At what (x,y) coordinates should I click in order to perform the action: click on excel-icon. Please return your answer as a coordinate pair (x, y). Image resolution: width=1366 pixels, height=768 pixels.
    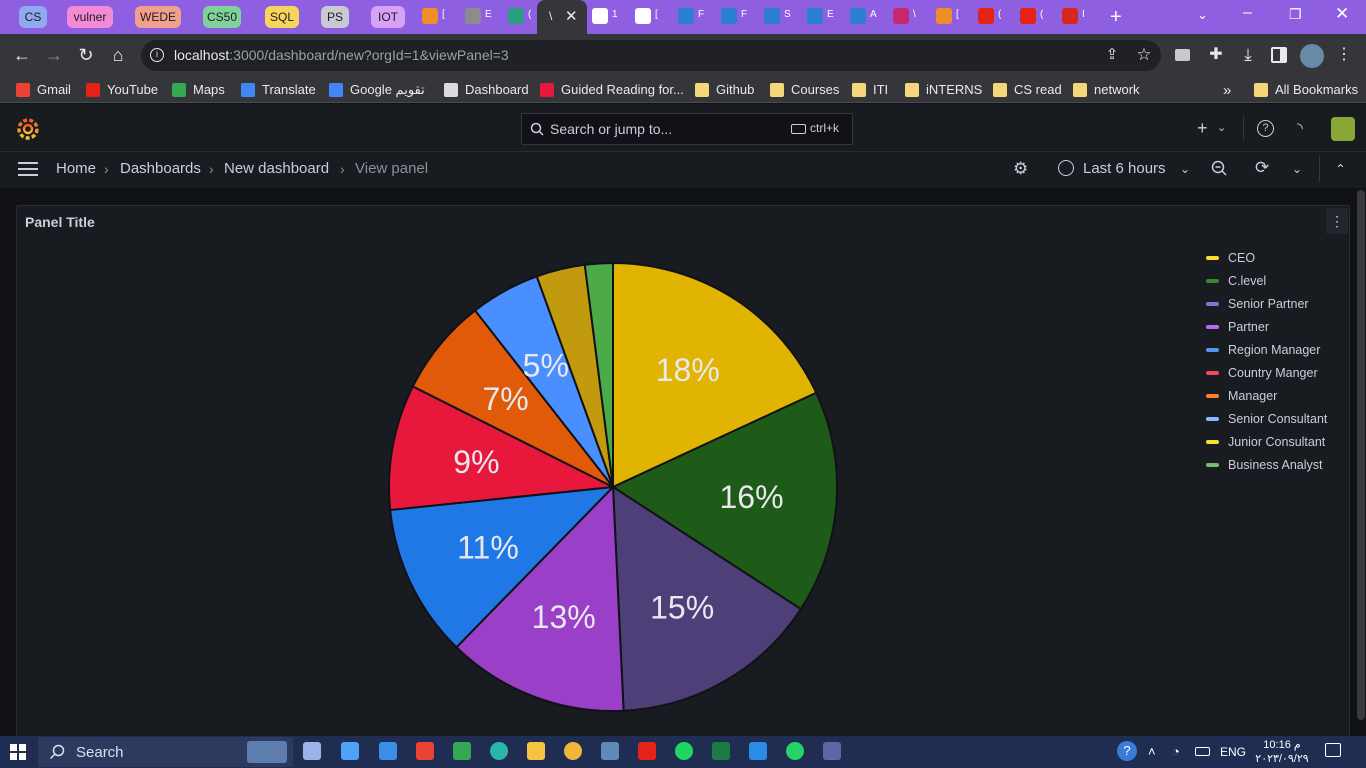
    Looking at the image, I should click on (721, 751).